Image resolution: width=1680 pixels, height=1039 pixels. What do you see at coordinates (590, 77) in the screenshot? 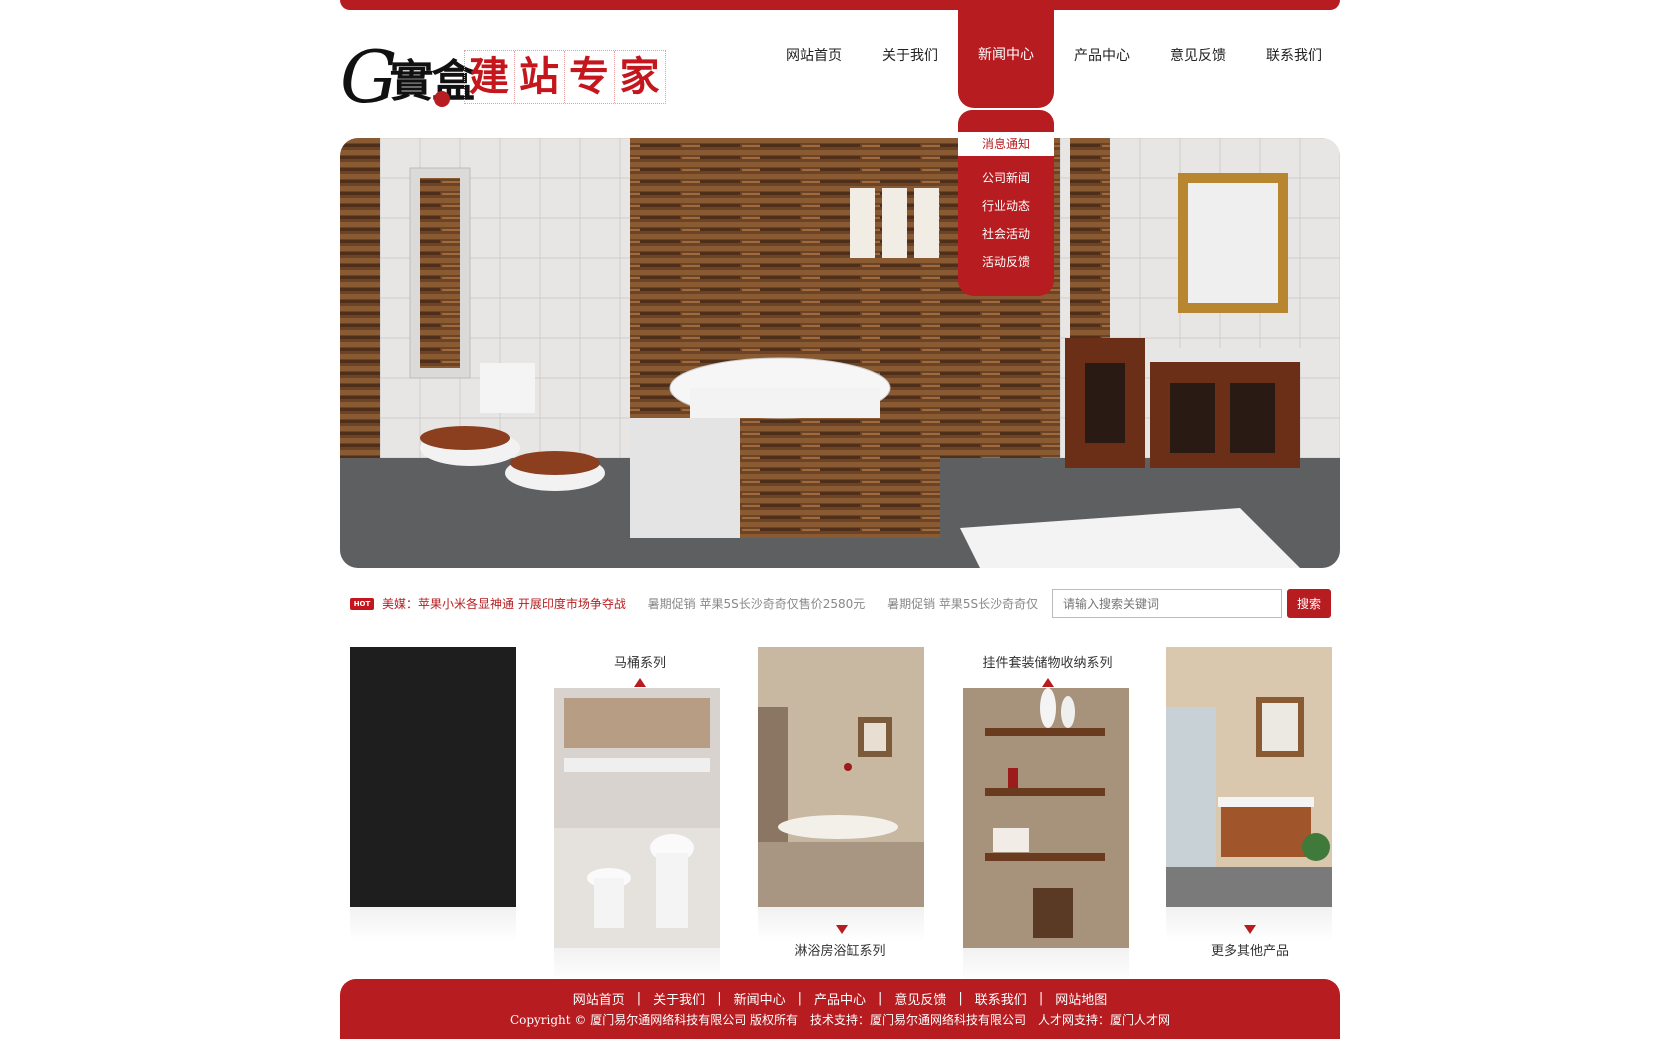
I see `slogan-char: 专` at bounding box center [590, 77].